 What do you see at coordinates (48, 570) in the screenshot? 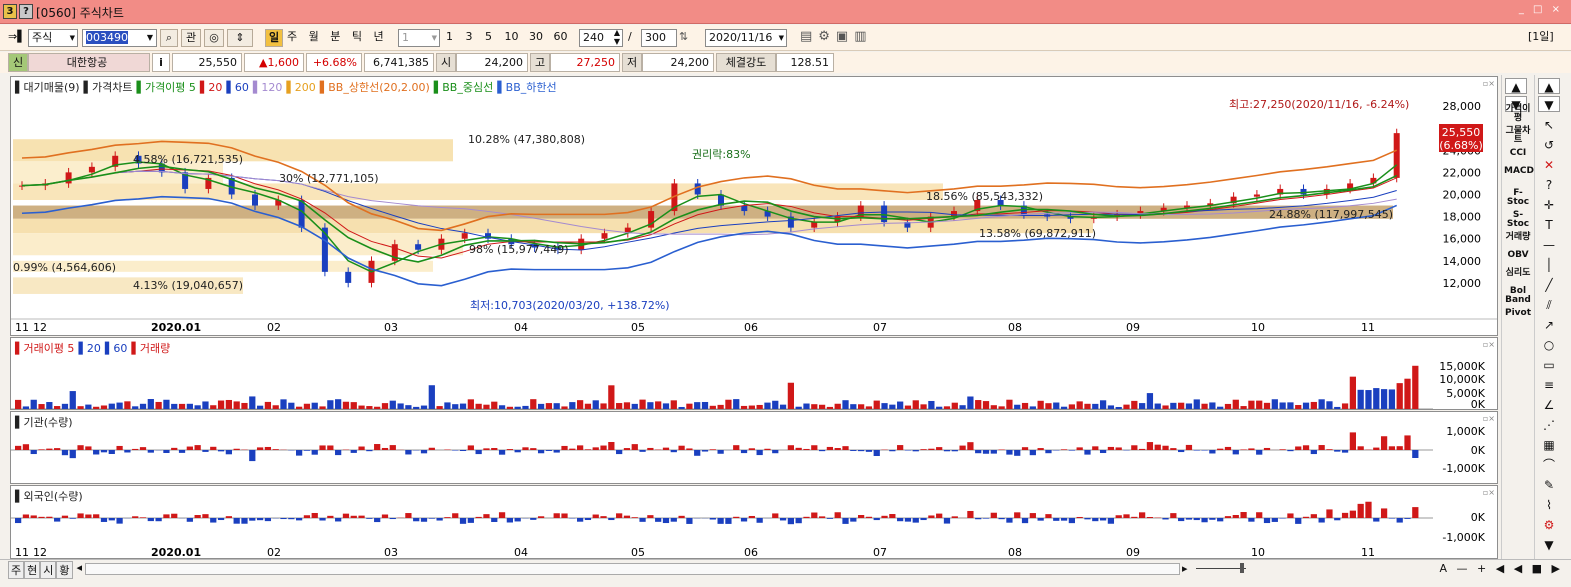
I see `tab-market: 시` at bounding box center [48, 570].